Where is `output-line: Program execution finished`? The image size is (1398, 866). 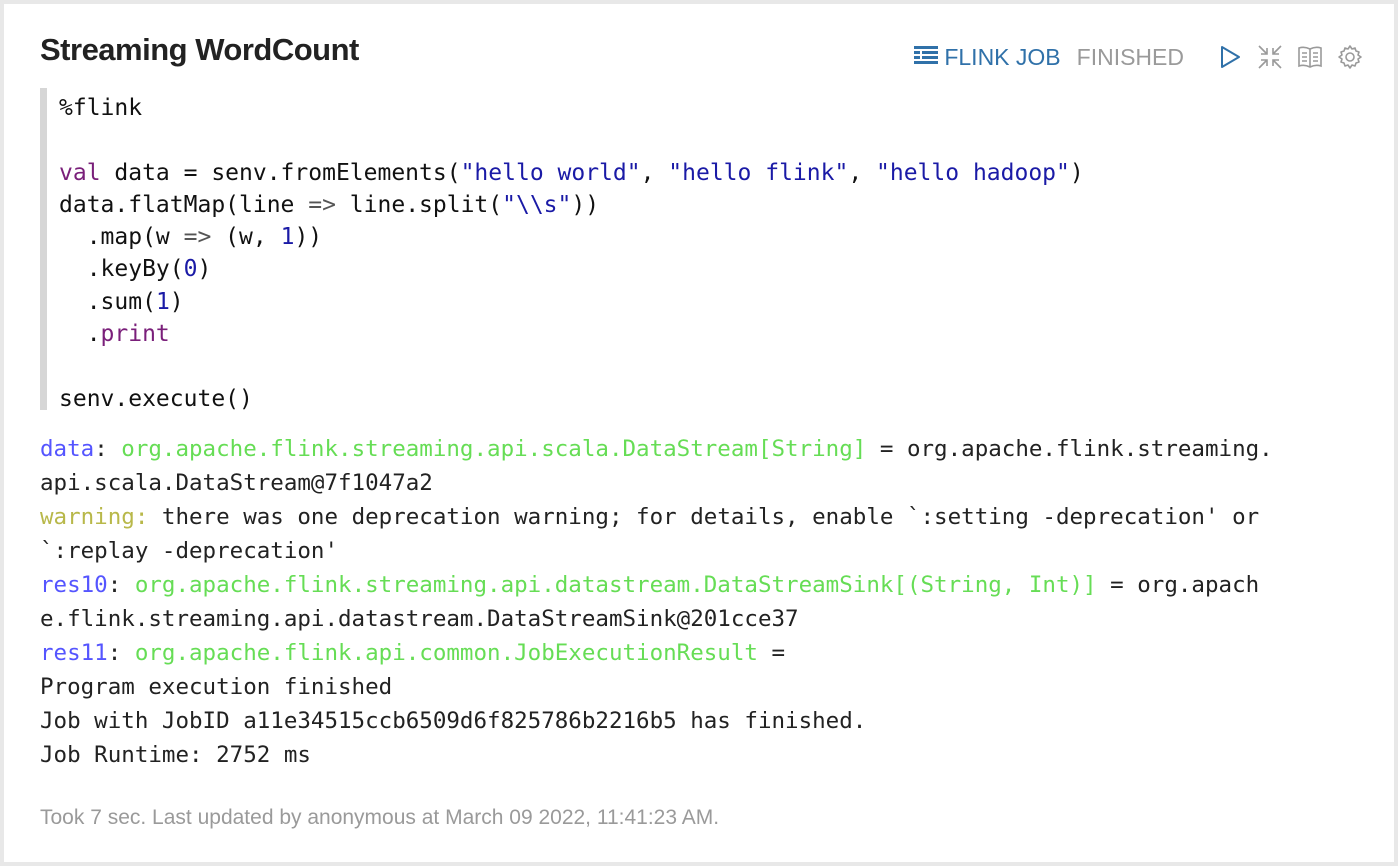
output-line: Program execution finished is located at coordinates (216, 687).